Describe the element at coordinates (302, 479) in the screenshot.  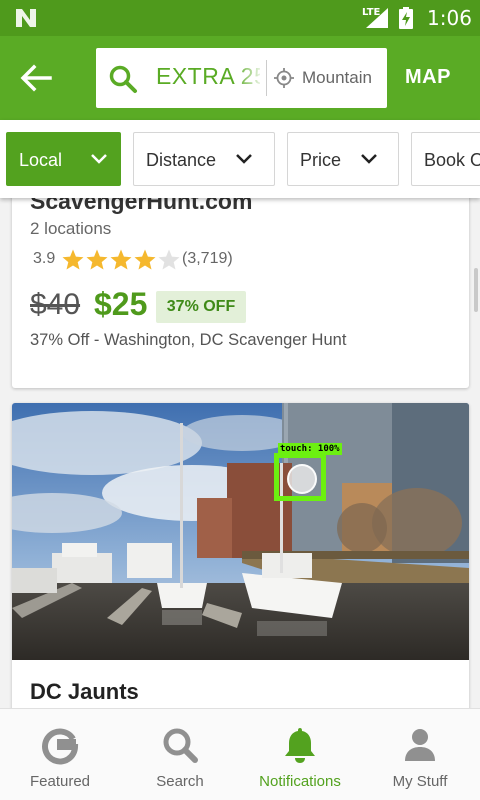
I see `touch-point` at that location.